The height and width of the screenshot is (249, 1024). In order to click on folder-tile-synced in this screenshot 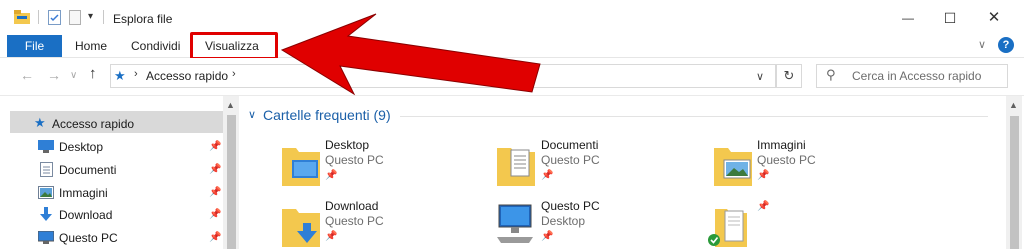, I will do `click(805, 223)`.